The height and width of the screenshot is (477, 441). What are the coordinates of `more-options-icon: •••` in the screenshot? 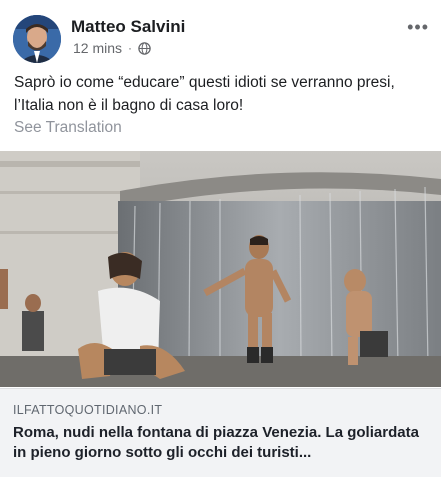 It's located at (418, 27).